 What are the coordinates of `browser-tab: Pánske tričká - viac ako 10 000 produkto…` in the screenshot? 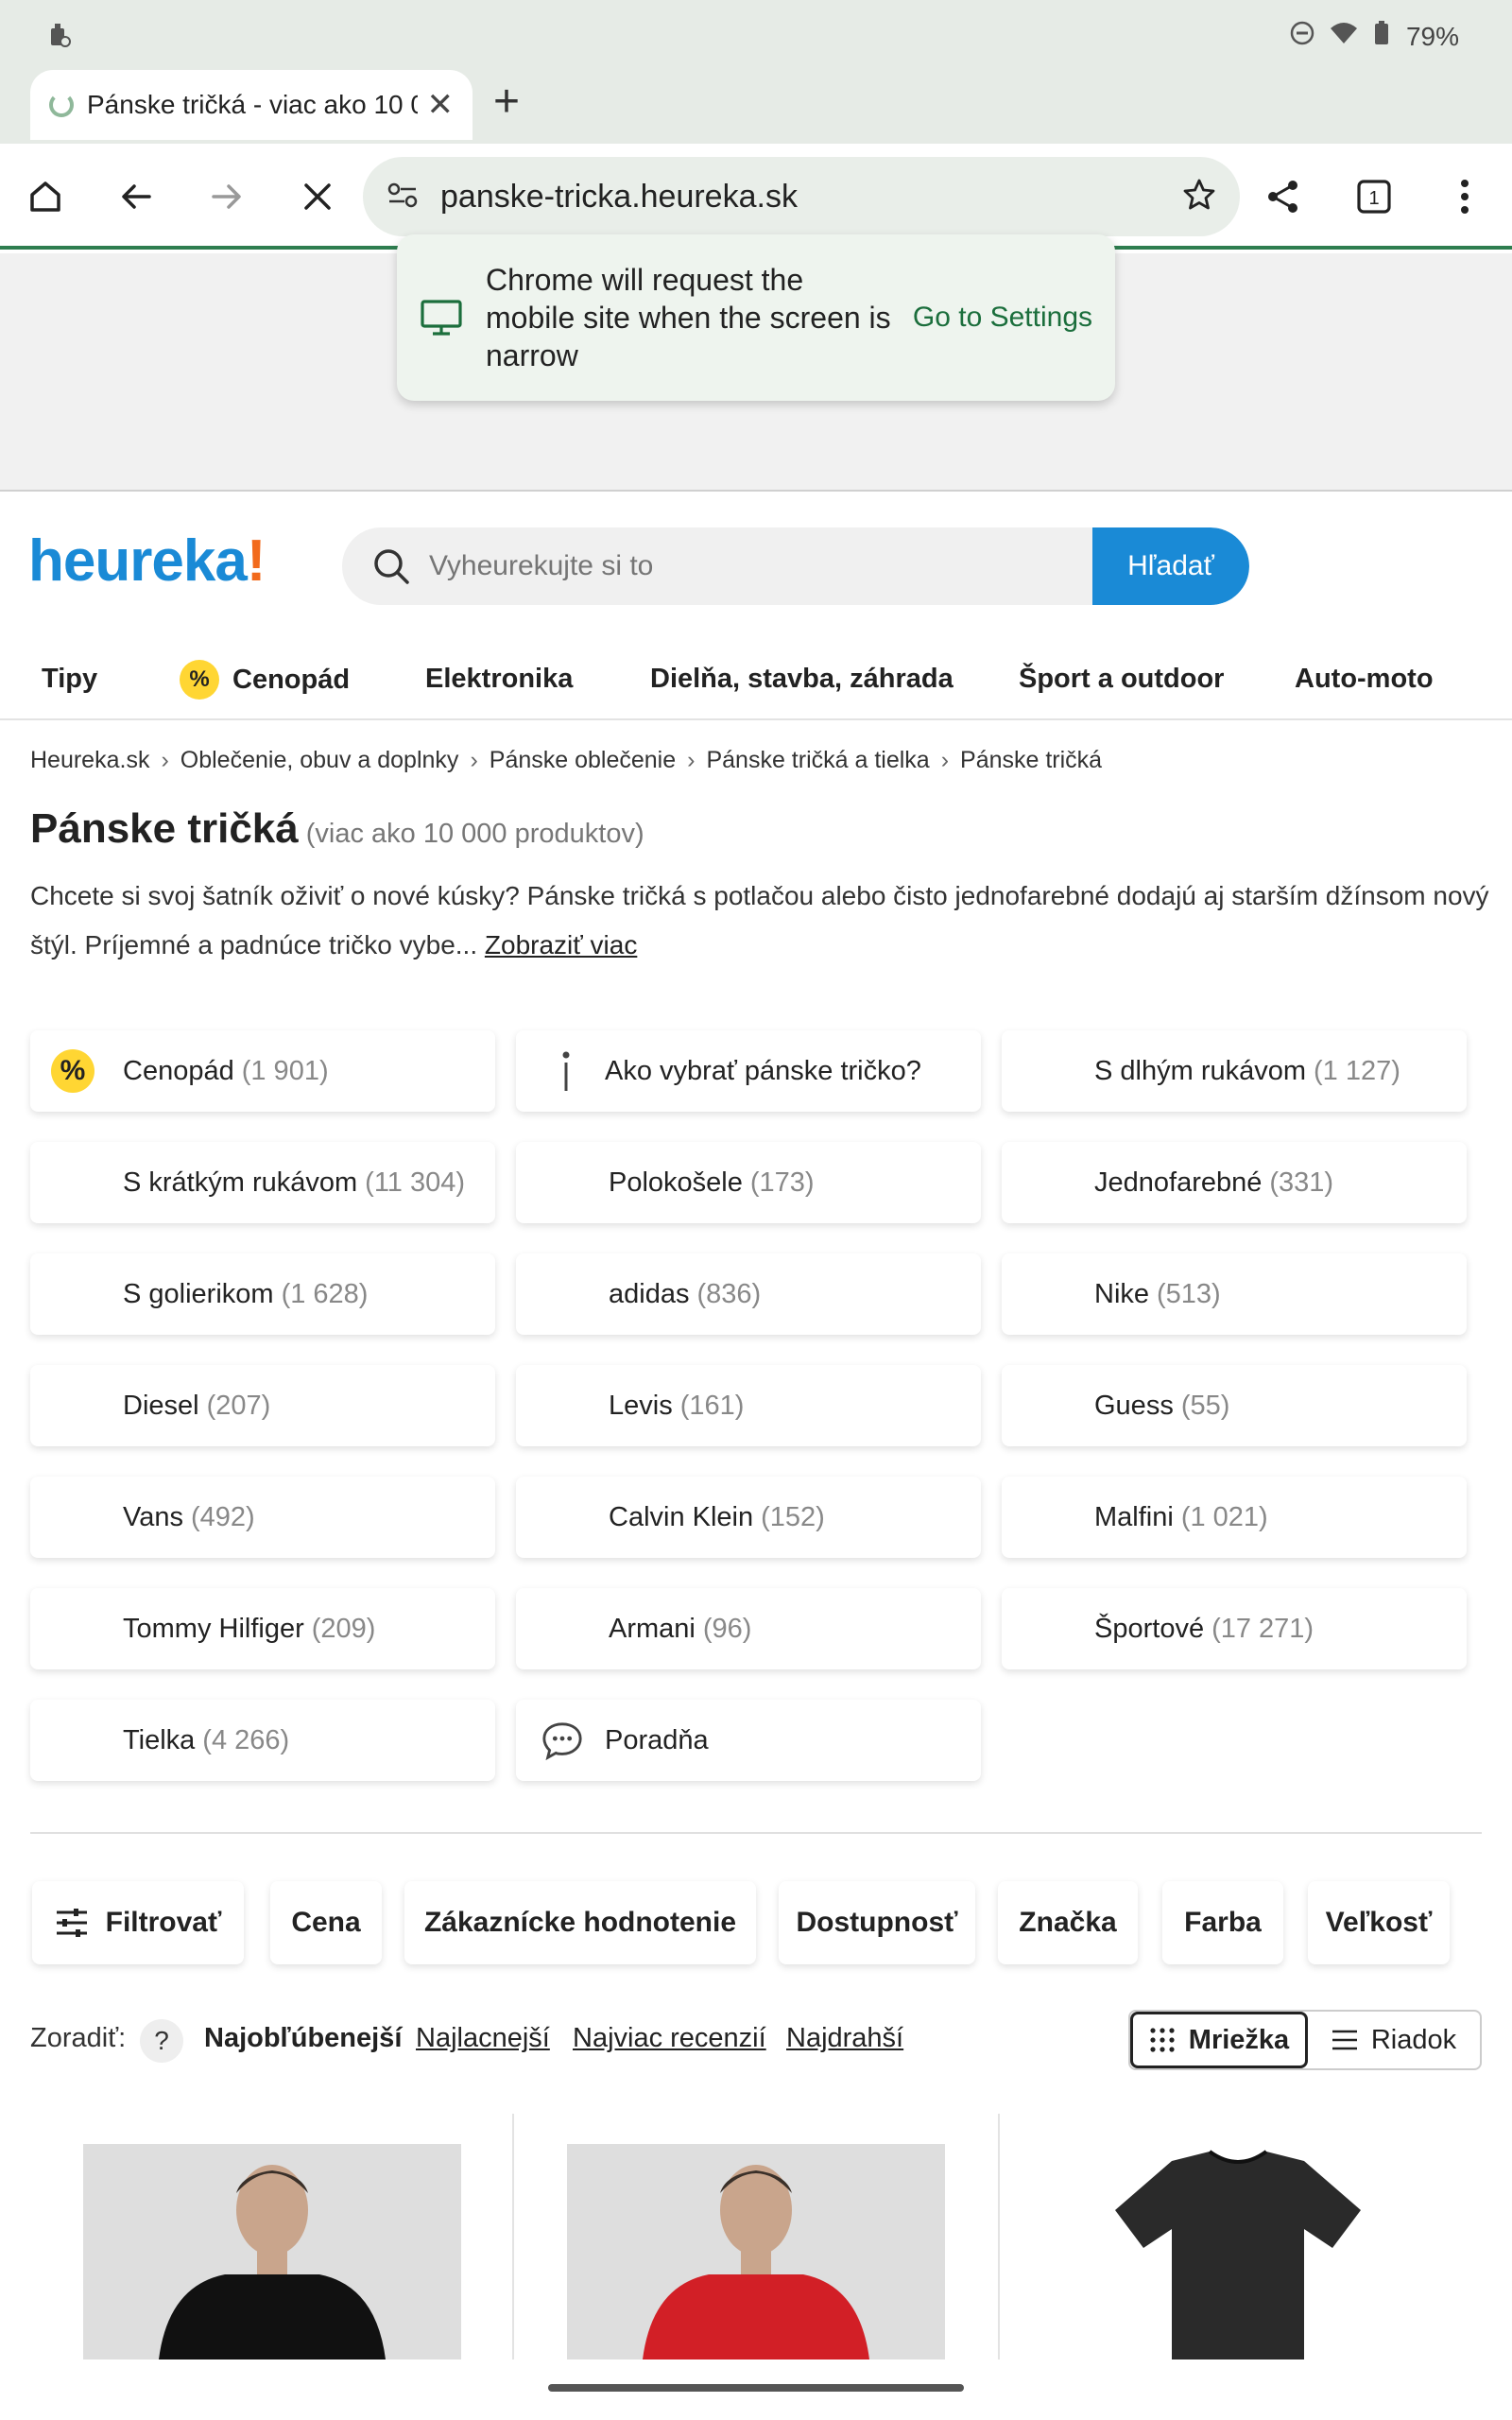 It's located at (251, 105).